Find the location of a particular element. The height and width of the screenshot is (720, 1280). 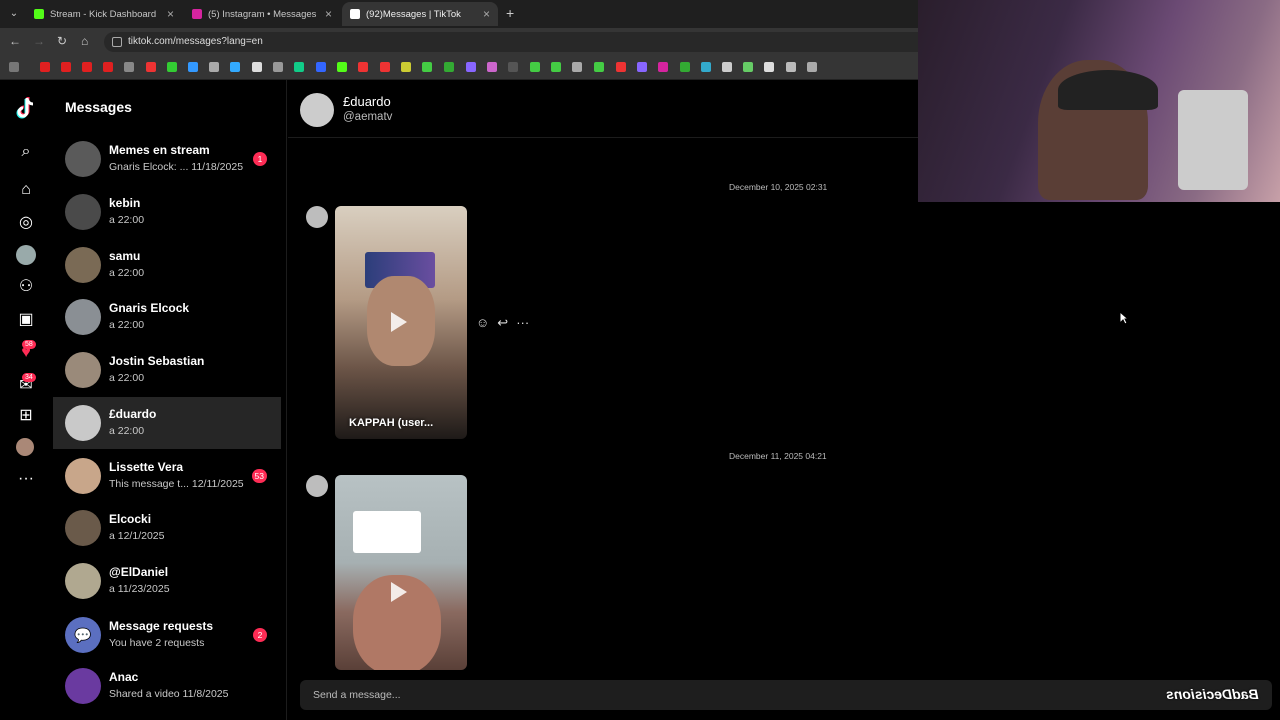

more-options-icon: ··· is located at coordinates (522, 323).